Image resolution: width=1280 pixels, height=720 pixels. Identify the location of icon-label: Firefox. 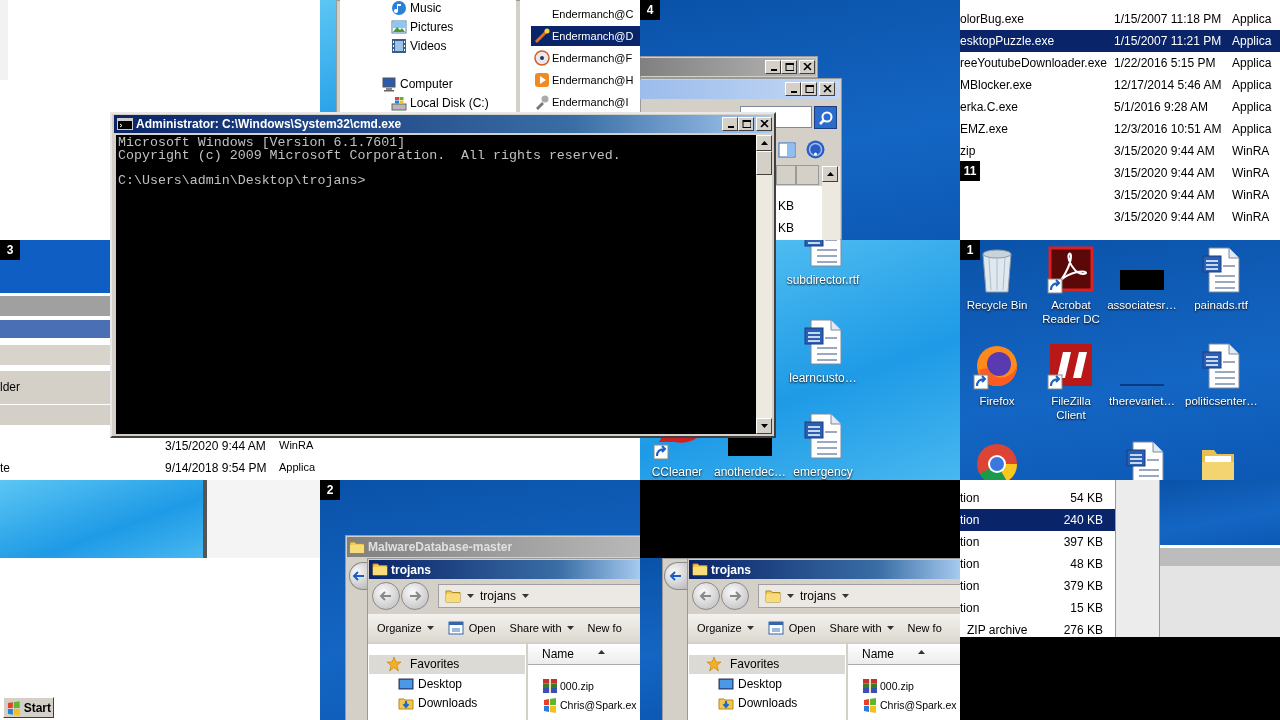
(997, 401).